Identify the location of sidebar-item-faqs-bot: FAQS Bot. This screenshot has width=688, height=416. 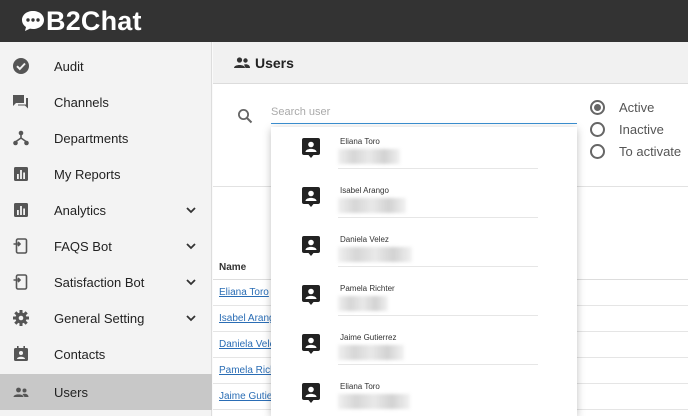
(106, 246).